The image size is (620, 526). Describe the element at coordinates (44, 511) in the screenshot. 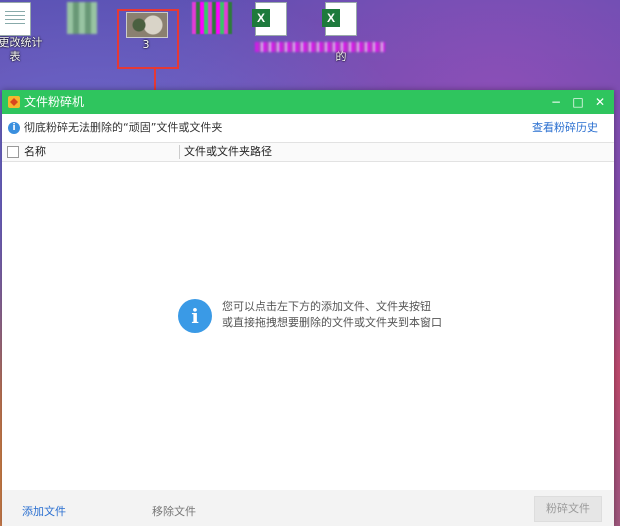

I see `add-file-button: 添加文件` at that location.